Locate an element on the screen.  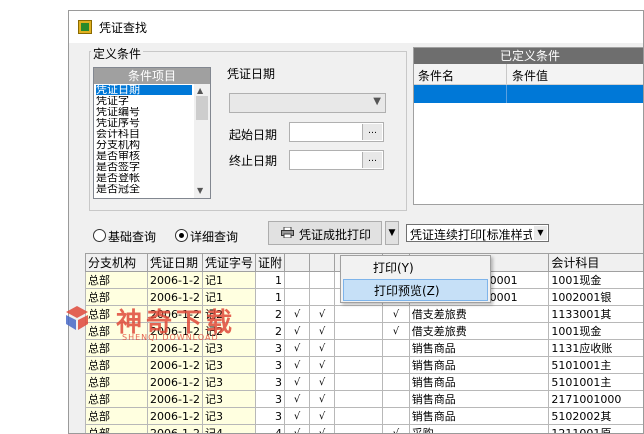
column-condition-value: 条件值 is located at coordinates (530, 76).